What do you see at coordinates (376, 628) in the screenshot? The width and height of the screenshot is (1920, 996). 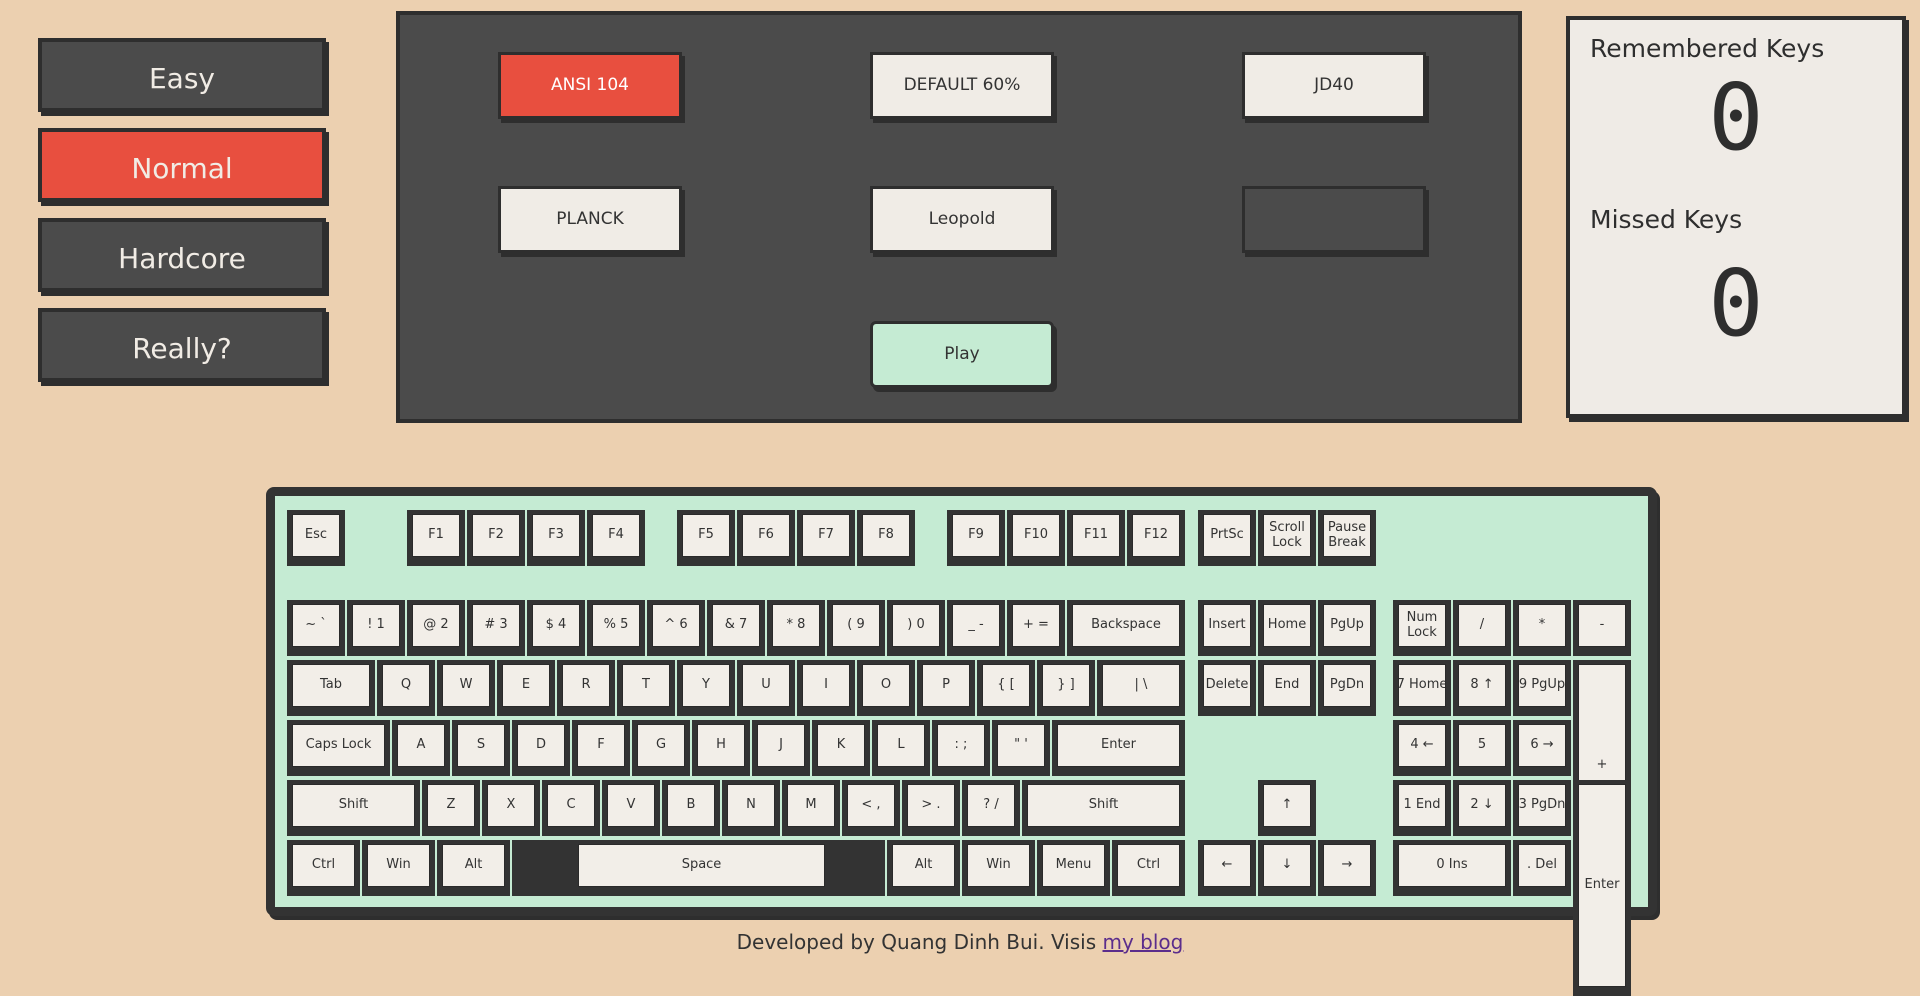 I see `key: ! 1` at bounding box center [376, 628].